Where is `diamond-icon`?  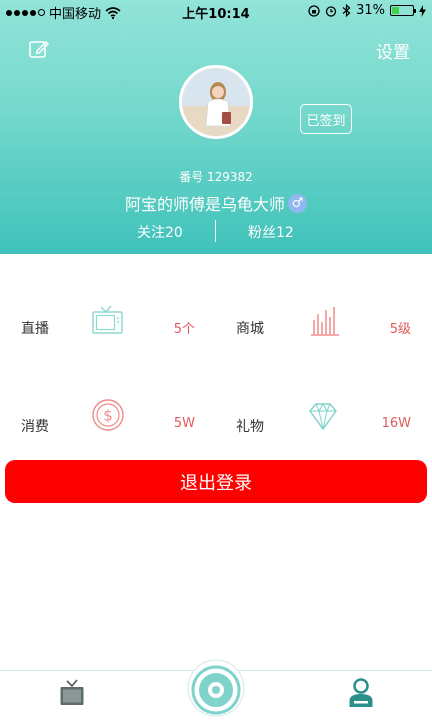 diamond-icon is located at coordinates (323, 416).